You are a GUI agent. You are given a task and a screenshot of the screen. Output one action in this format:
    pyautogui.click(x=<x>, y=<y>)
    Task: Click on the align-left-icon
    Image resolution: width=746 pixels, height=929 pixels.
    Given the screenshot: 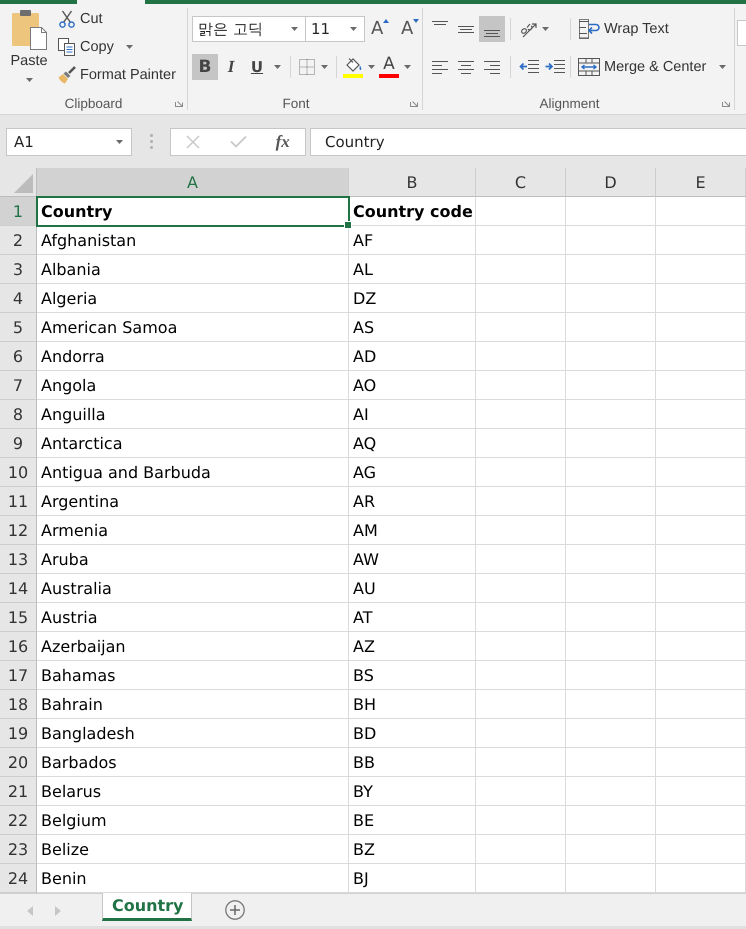 What is the action you would take?
    pyautogui.click(x=440, y=67)
    